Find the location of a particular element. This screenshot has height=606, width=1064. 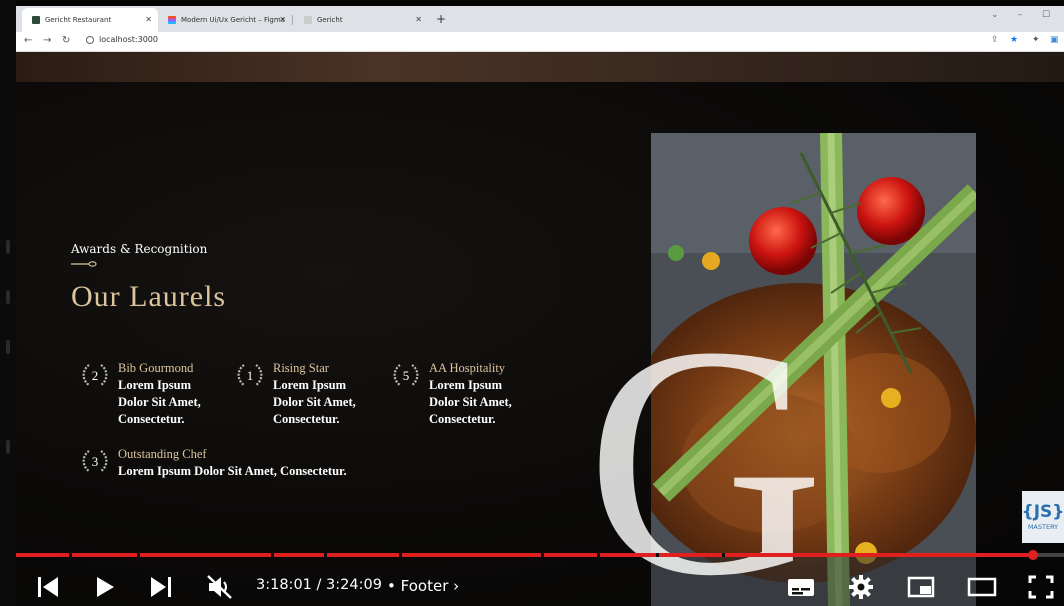

laurel-wreath-icon: 5 is located at coordinates (406, 375).